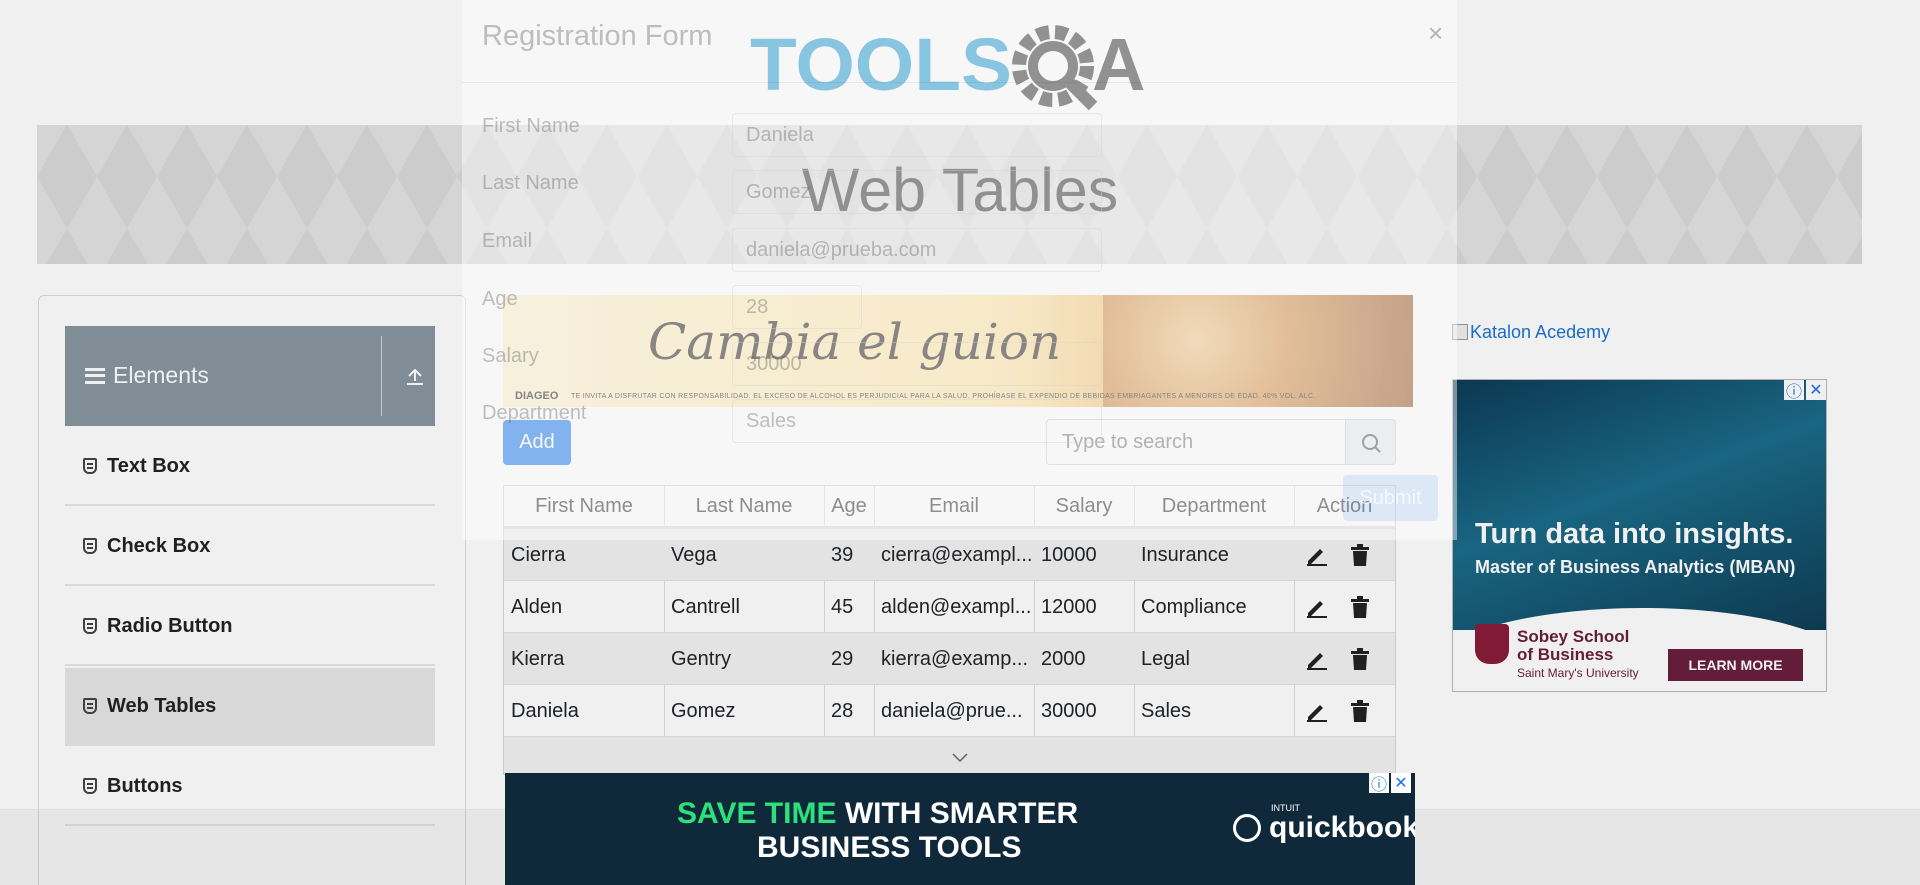 This screenshot has height=885, width=1920. Describe the element at coordinates (959, 82) in the screenshot. I see `modal-separator` at that location.